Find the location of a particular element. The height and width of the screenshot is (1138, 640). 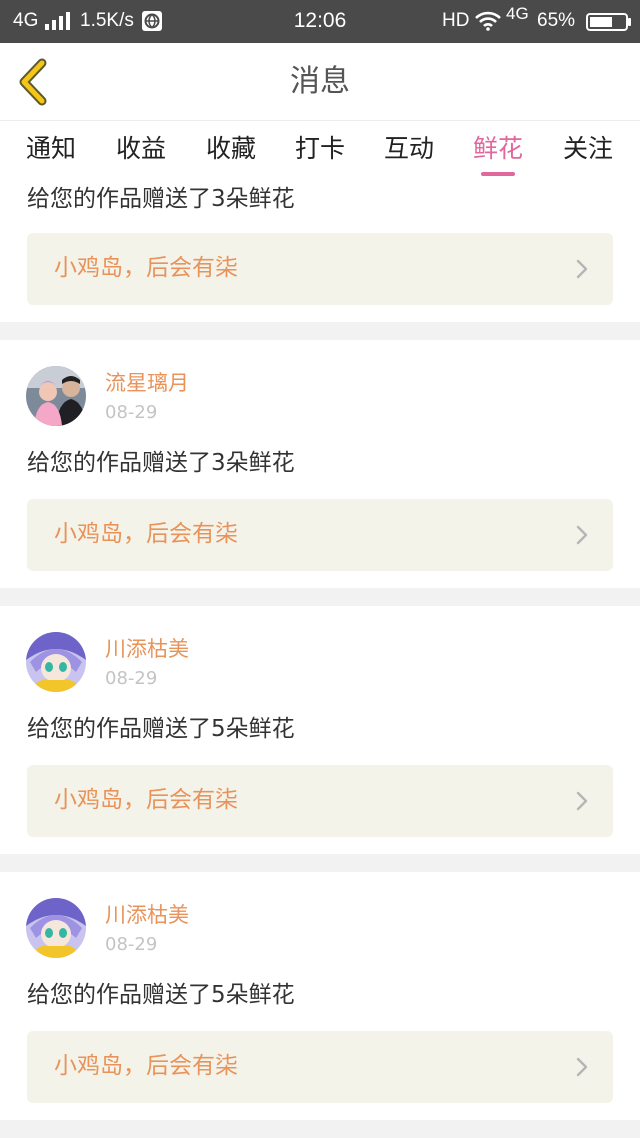

user-name: 流星璃月 is located at coordinates (147, 383).